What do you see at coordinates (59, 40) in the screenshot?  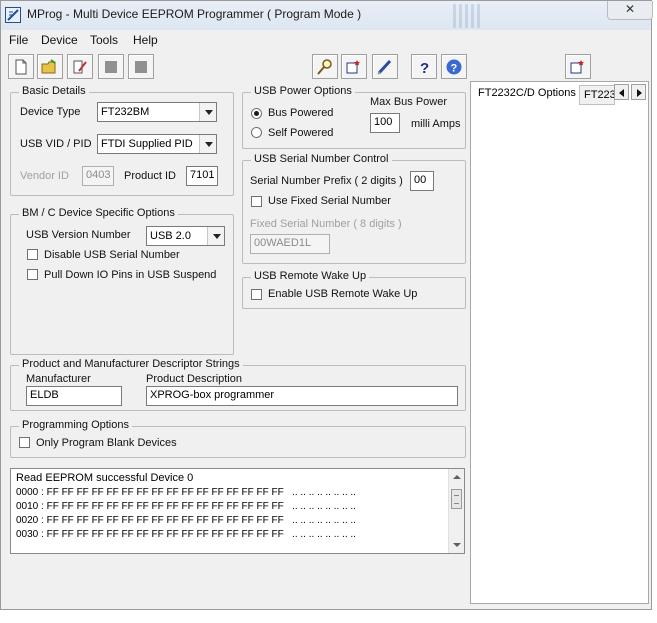 I see `menu-device: Device` at bounding box center [59, 40].